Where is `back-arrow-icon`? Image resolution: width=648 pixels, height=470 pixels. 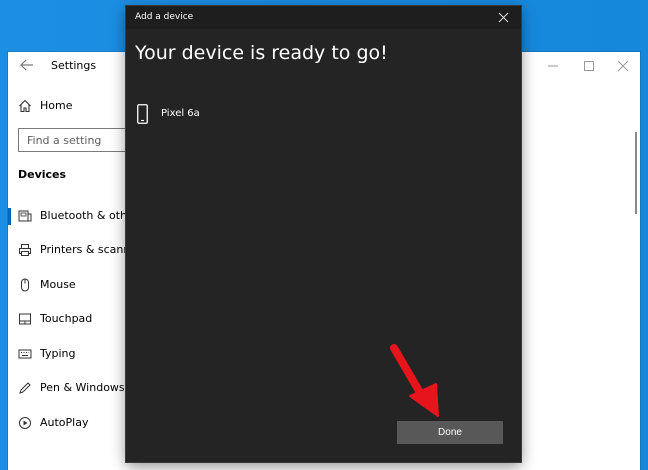
back-arrow-icon is located at coordinates (27, 65).